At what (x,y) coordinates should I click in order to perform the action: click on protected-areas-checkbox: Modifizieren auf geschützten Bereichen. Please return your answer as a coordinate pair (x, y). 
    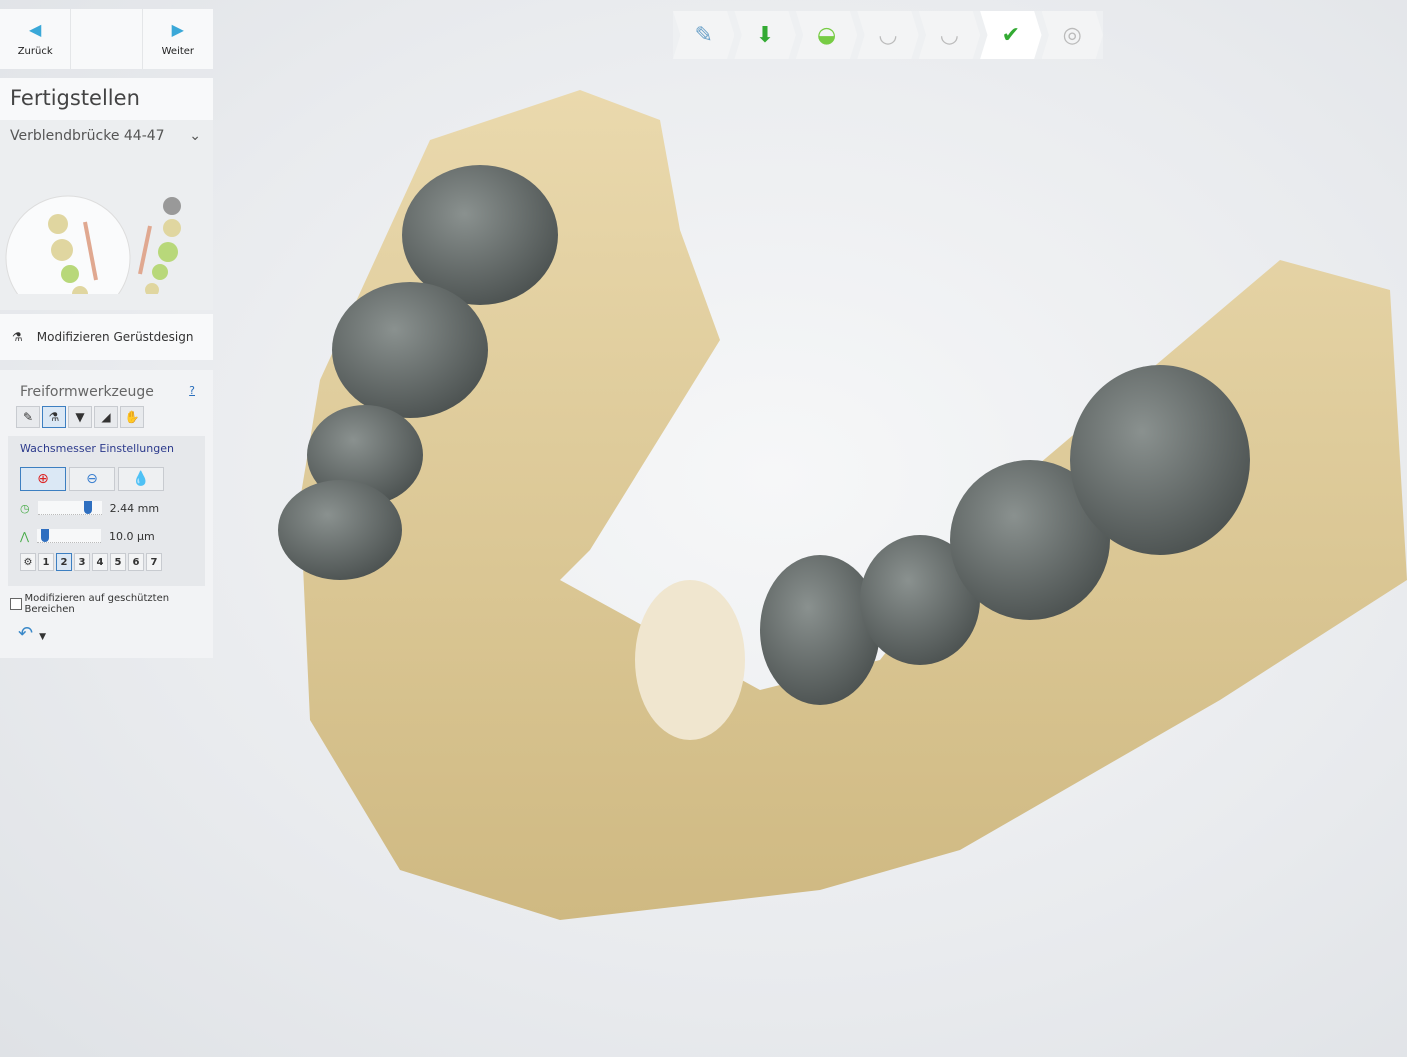
    Looking at the image, I should click on (106, 600).